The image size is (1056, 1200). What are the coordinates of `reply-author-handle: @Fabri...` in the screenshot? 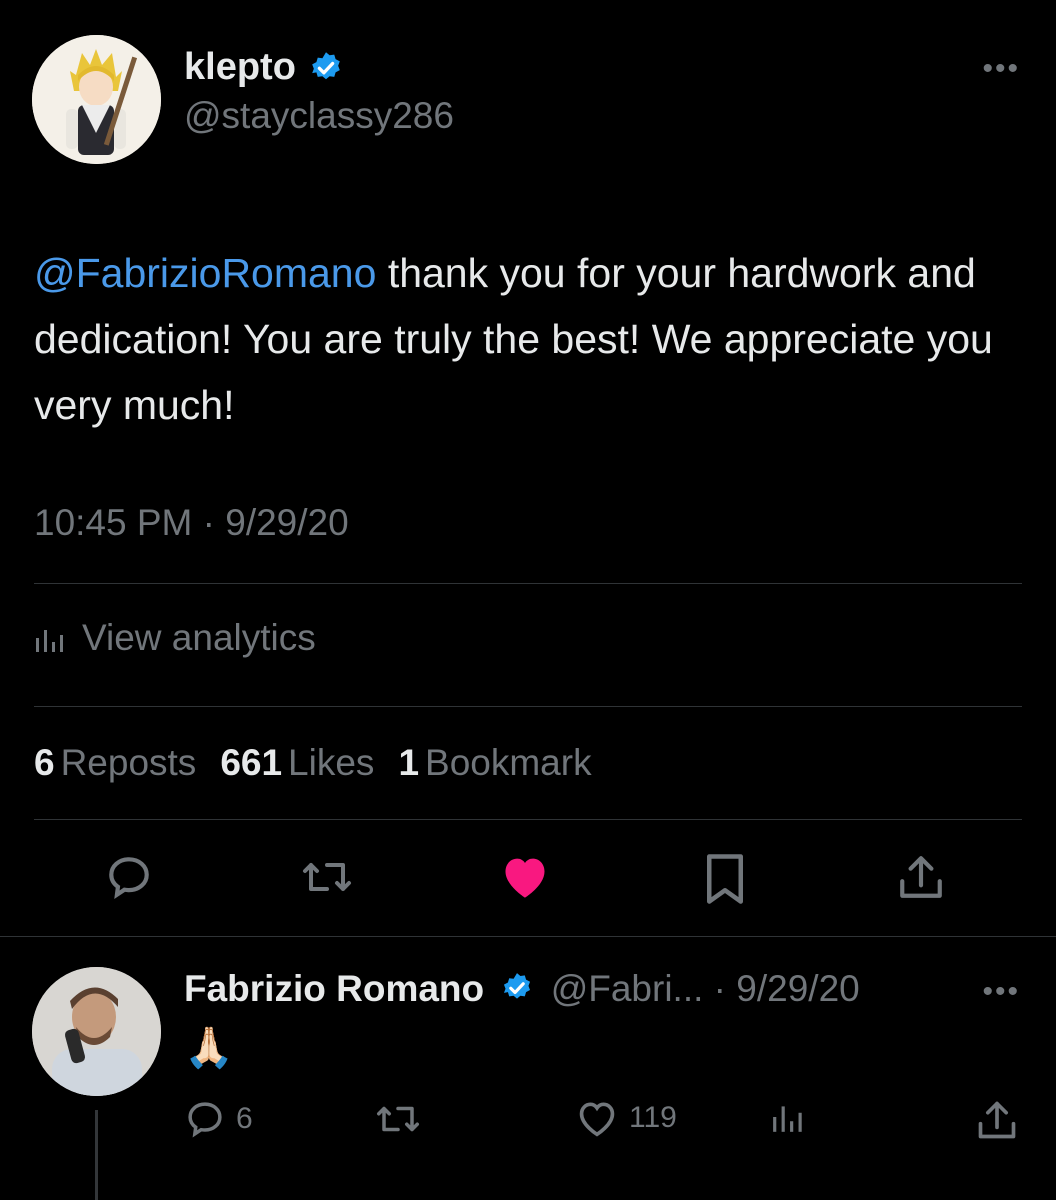 It's located at (627, 988).